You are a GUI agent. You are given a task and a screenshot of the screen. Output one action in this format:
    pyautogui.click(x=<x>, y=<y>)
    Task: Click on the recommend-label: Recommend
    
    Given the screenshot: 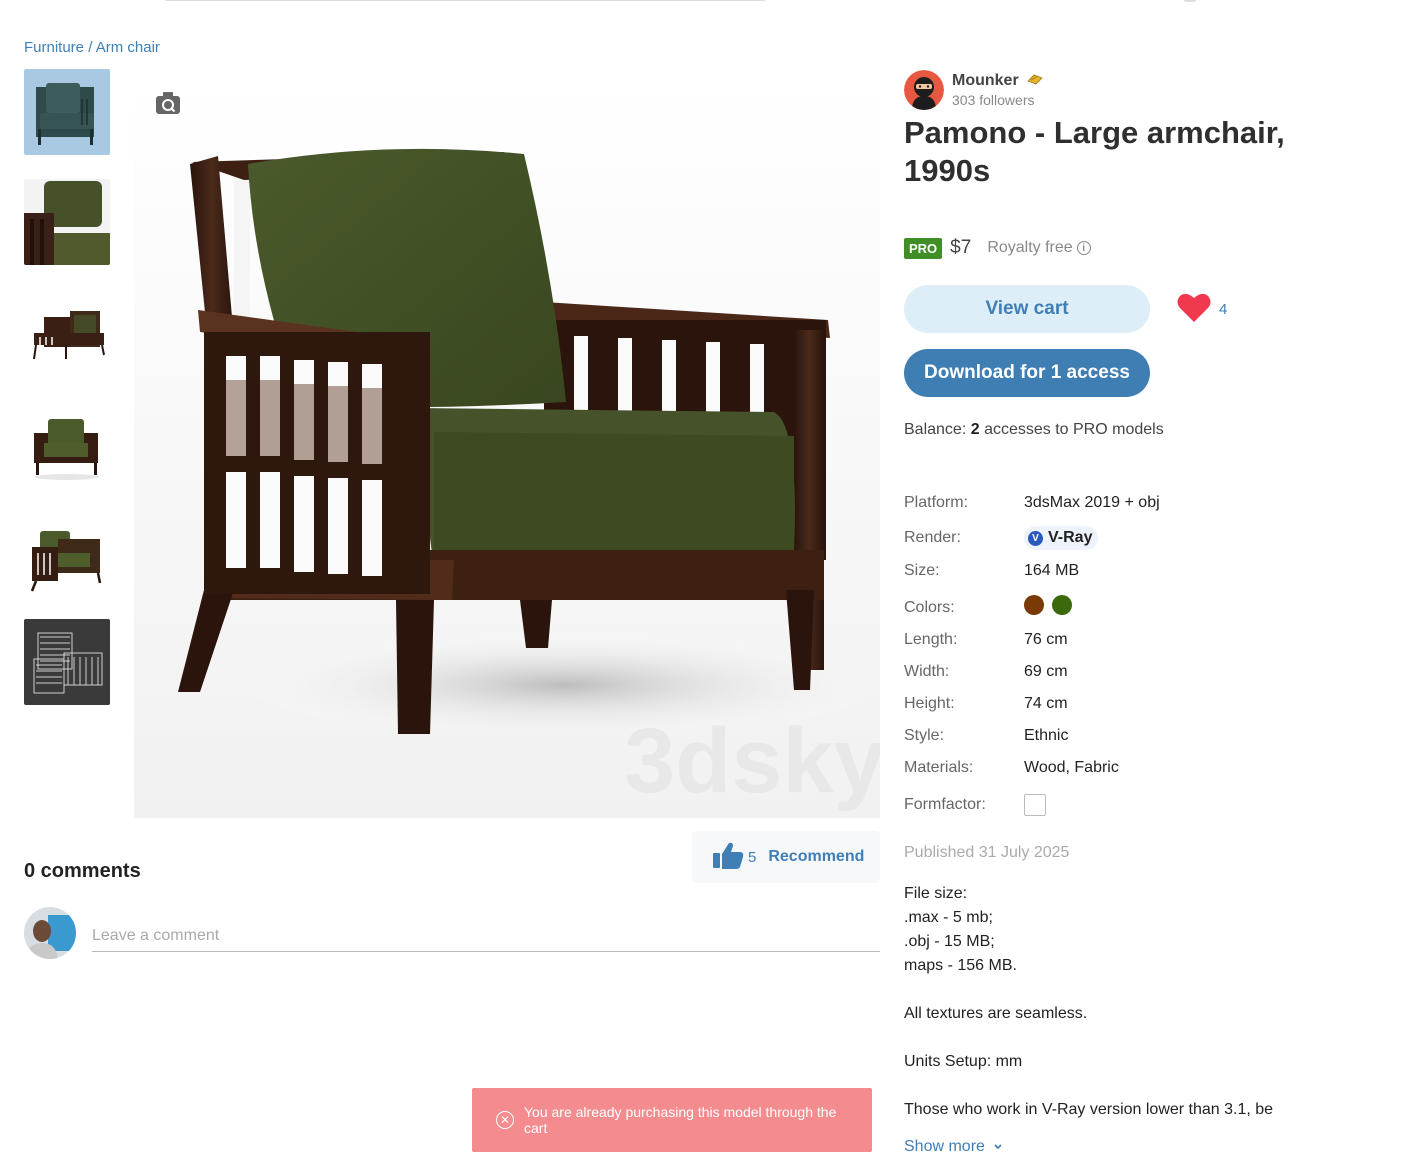 What is the action you would take?
    pyautogui.click(x=816, y=856)
    